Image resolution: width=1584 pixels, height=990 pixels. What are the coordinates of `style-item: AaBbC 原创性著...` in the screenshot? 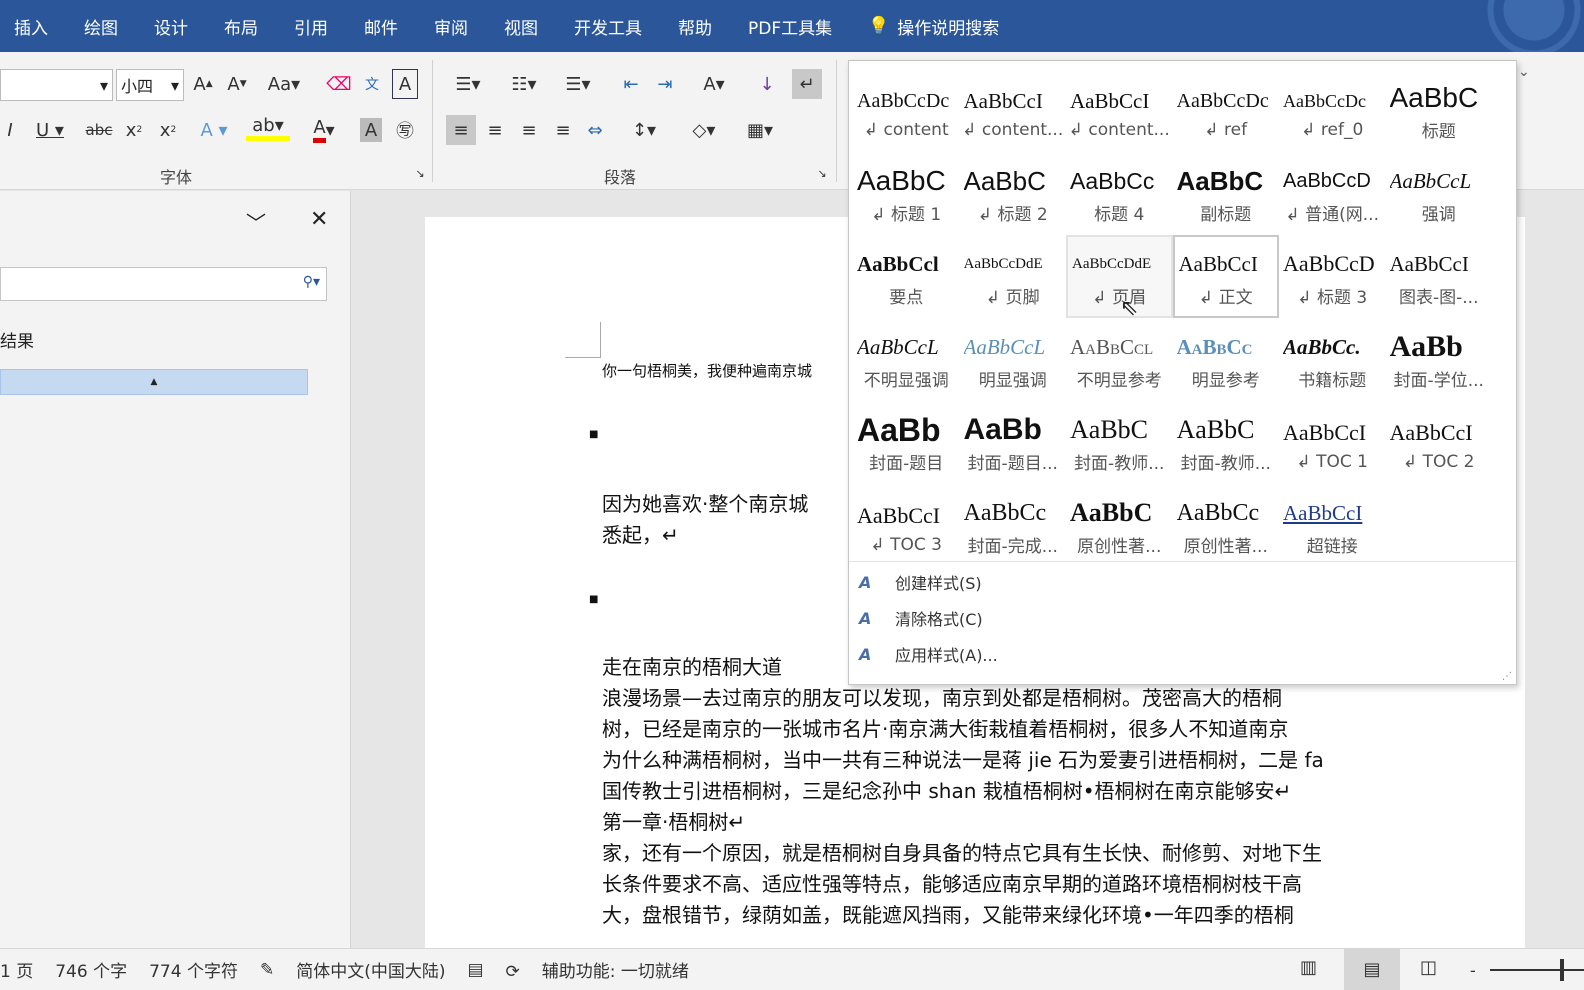 It's located at (1119, 525).